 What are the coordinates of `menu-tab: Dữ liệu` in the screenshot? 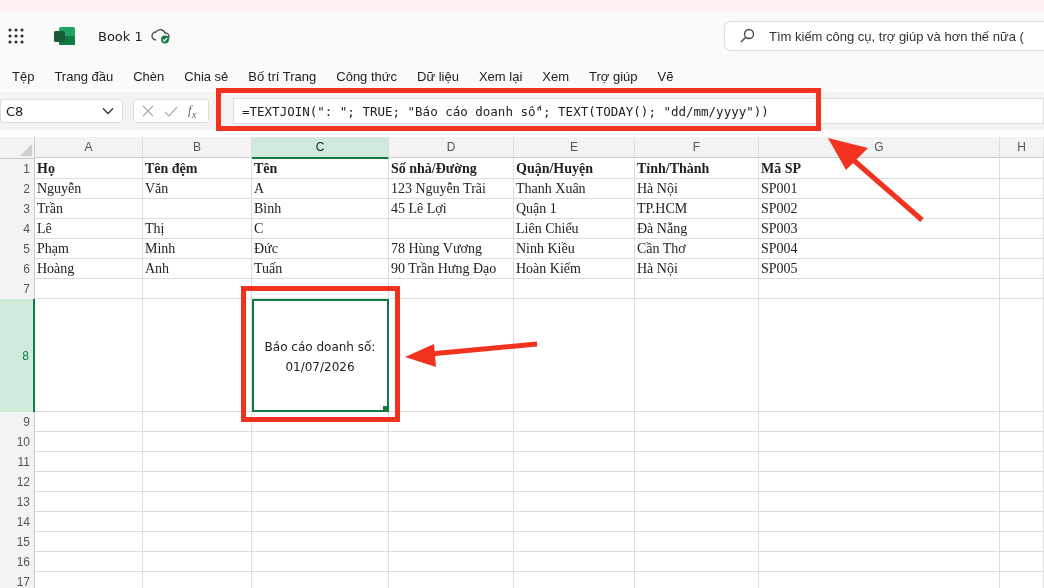 It's located at (438, 76).